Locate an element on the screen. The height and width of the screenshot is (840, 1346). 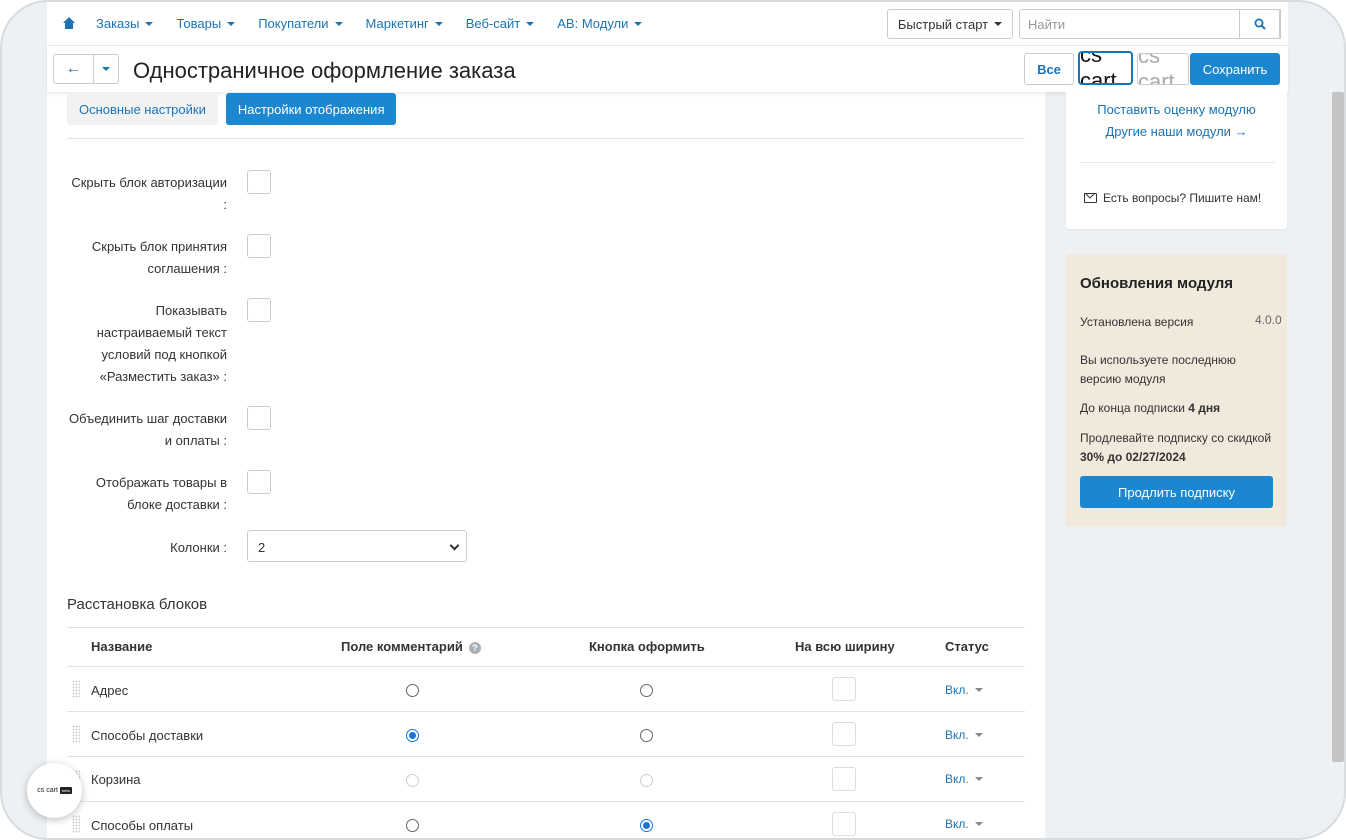
contact-link: Есть вопросы? Пишите нам! is located at coordinates (1172, 198).